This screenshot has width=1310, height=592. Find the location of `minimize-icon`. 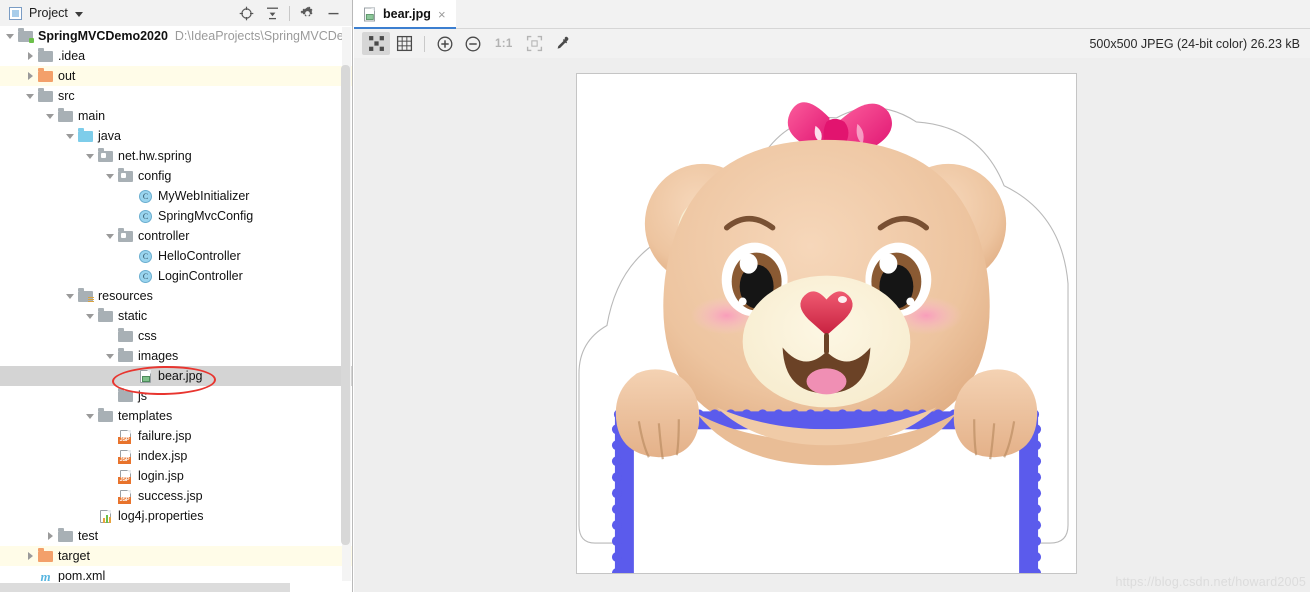

minimize-icon is located at coordinates (333, 13).